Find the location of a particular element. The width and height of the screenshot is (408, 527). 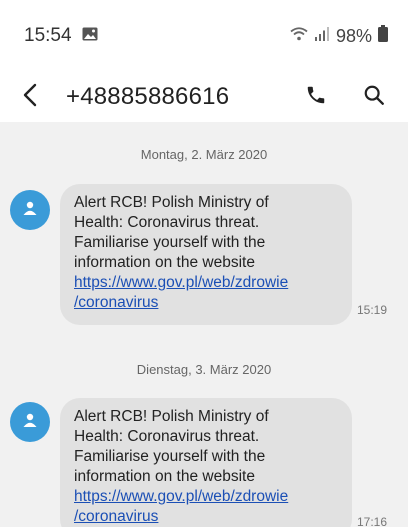

call-button is located at coordinates (316, 97).